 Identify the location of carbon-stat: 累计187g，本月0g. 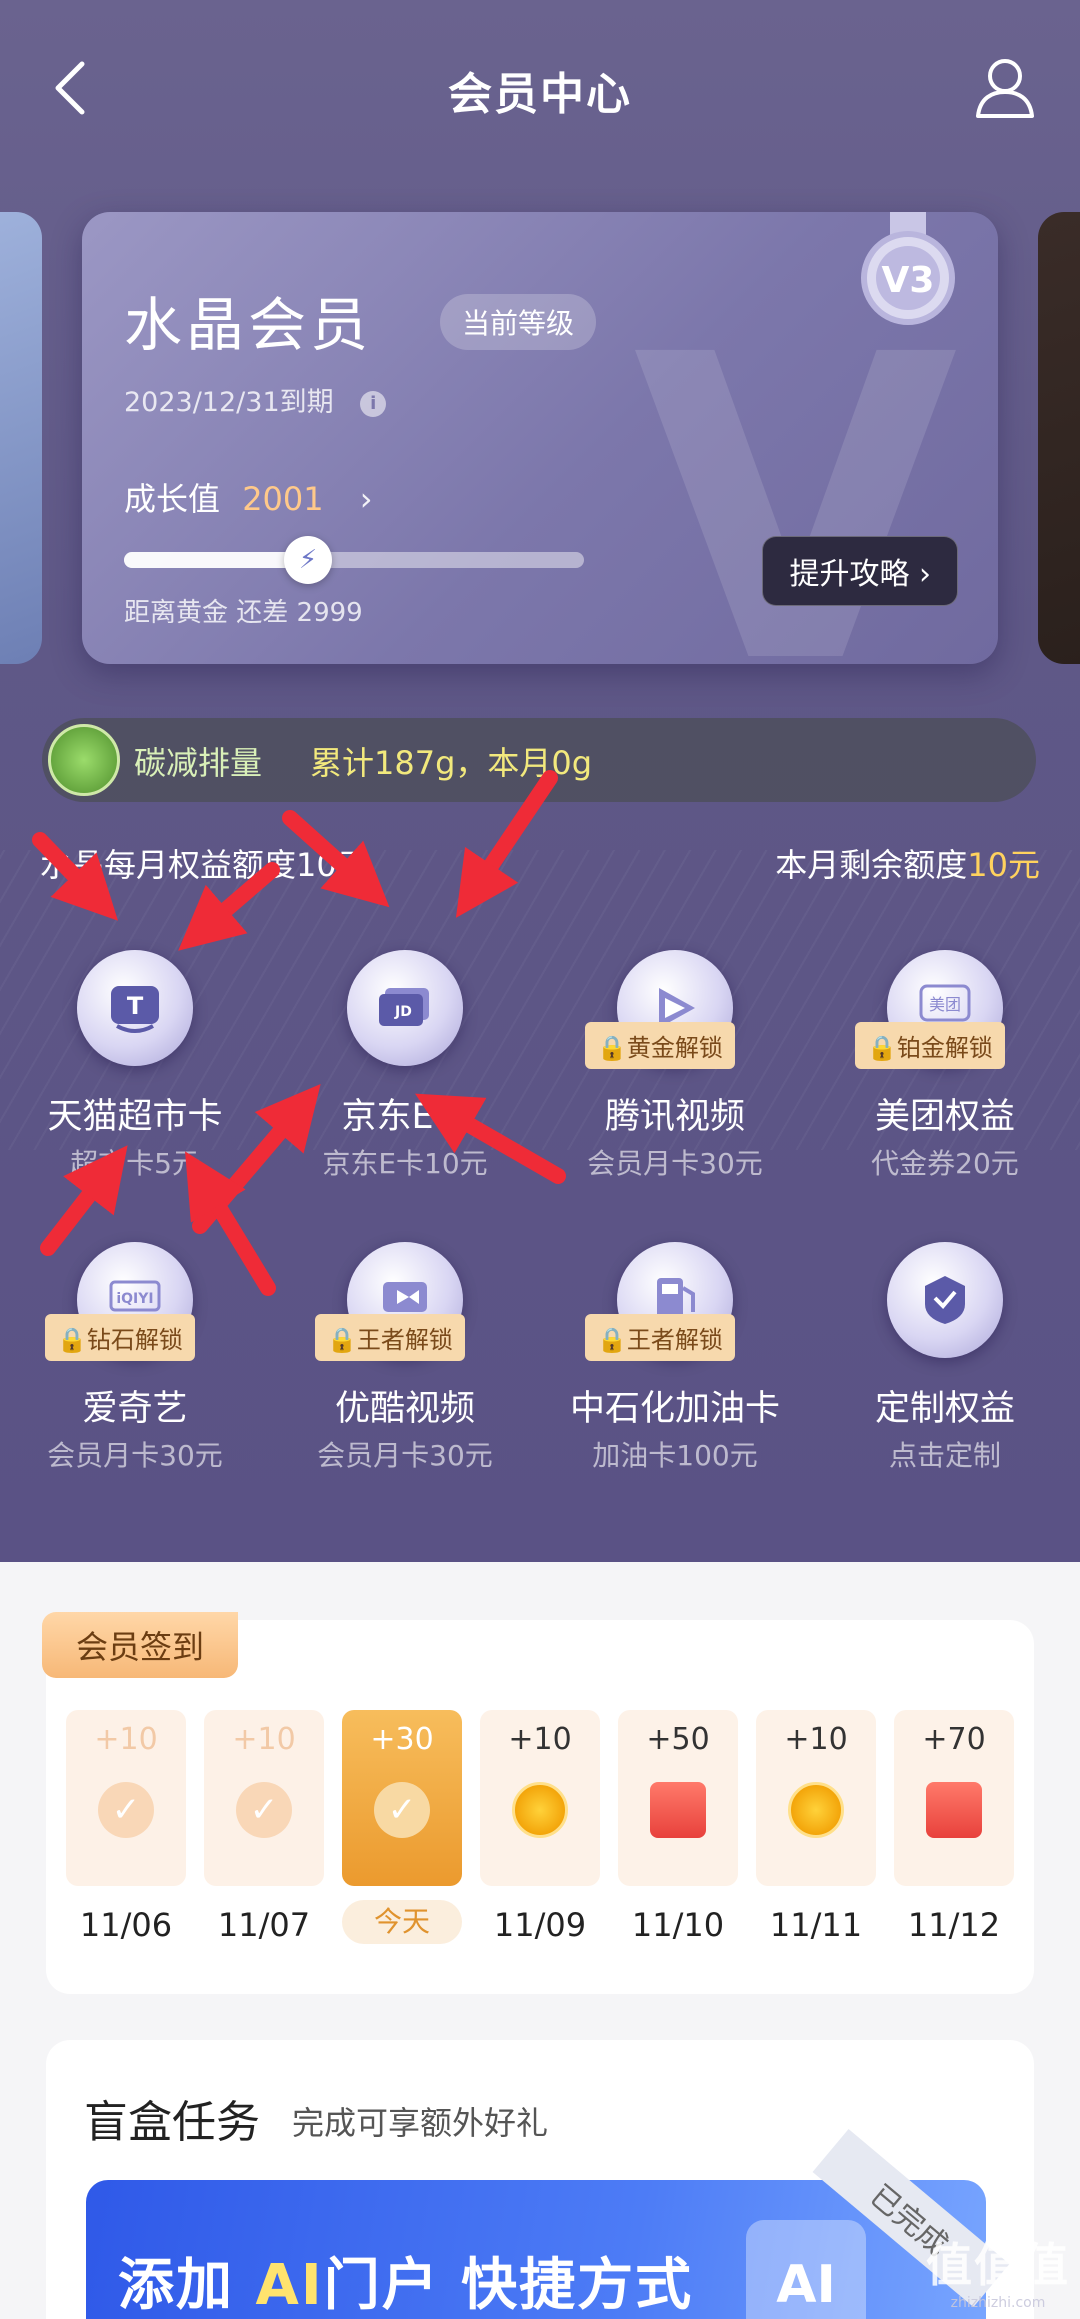
(451, 763).